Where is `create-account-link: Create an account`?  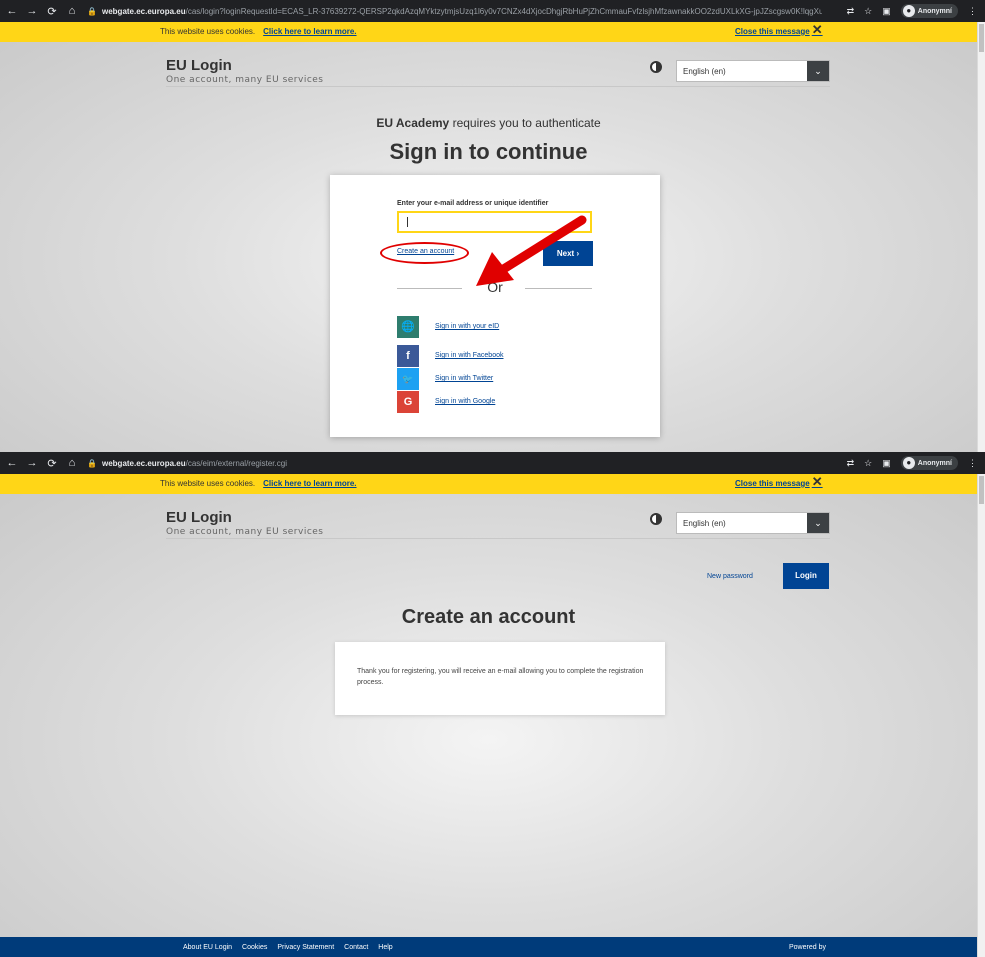
create-account-link: Create an account is located at coordinates (425, 251).